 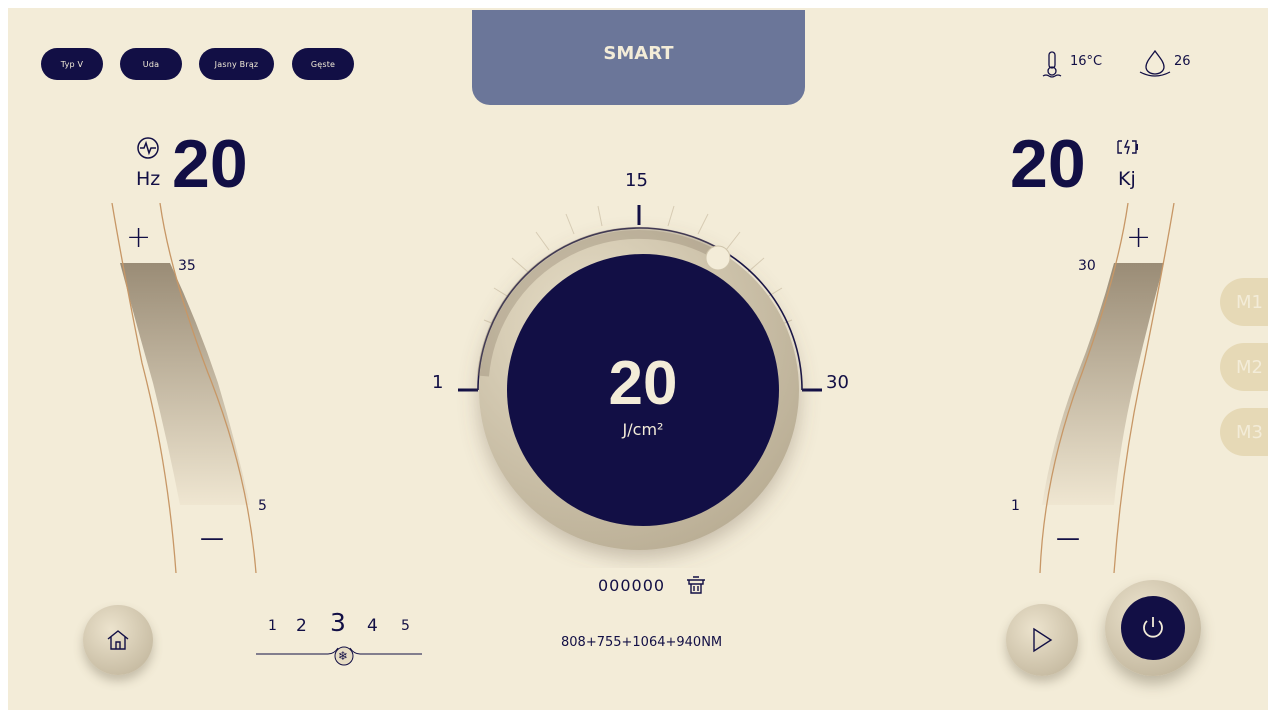 I want to click on frequency-decrease-button: —, so click(x=212, y=538).